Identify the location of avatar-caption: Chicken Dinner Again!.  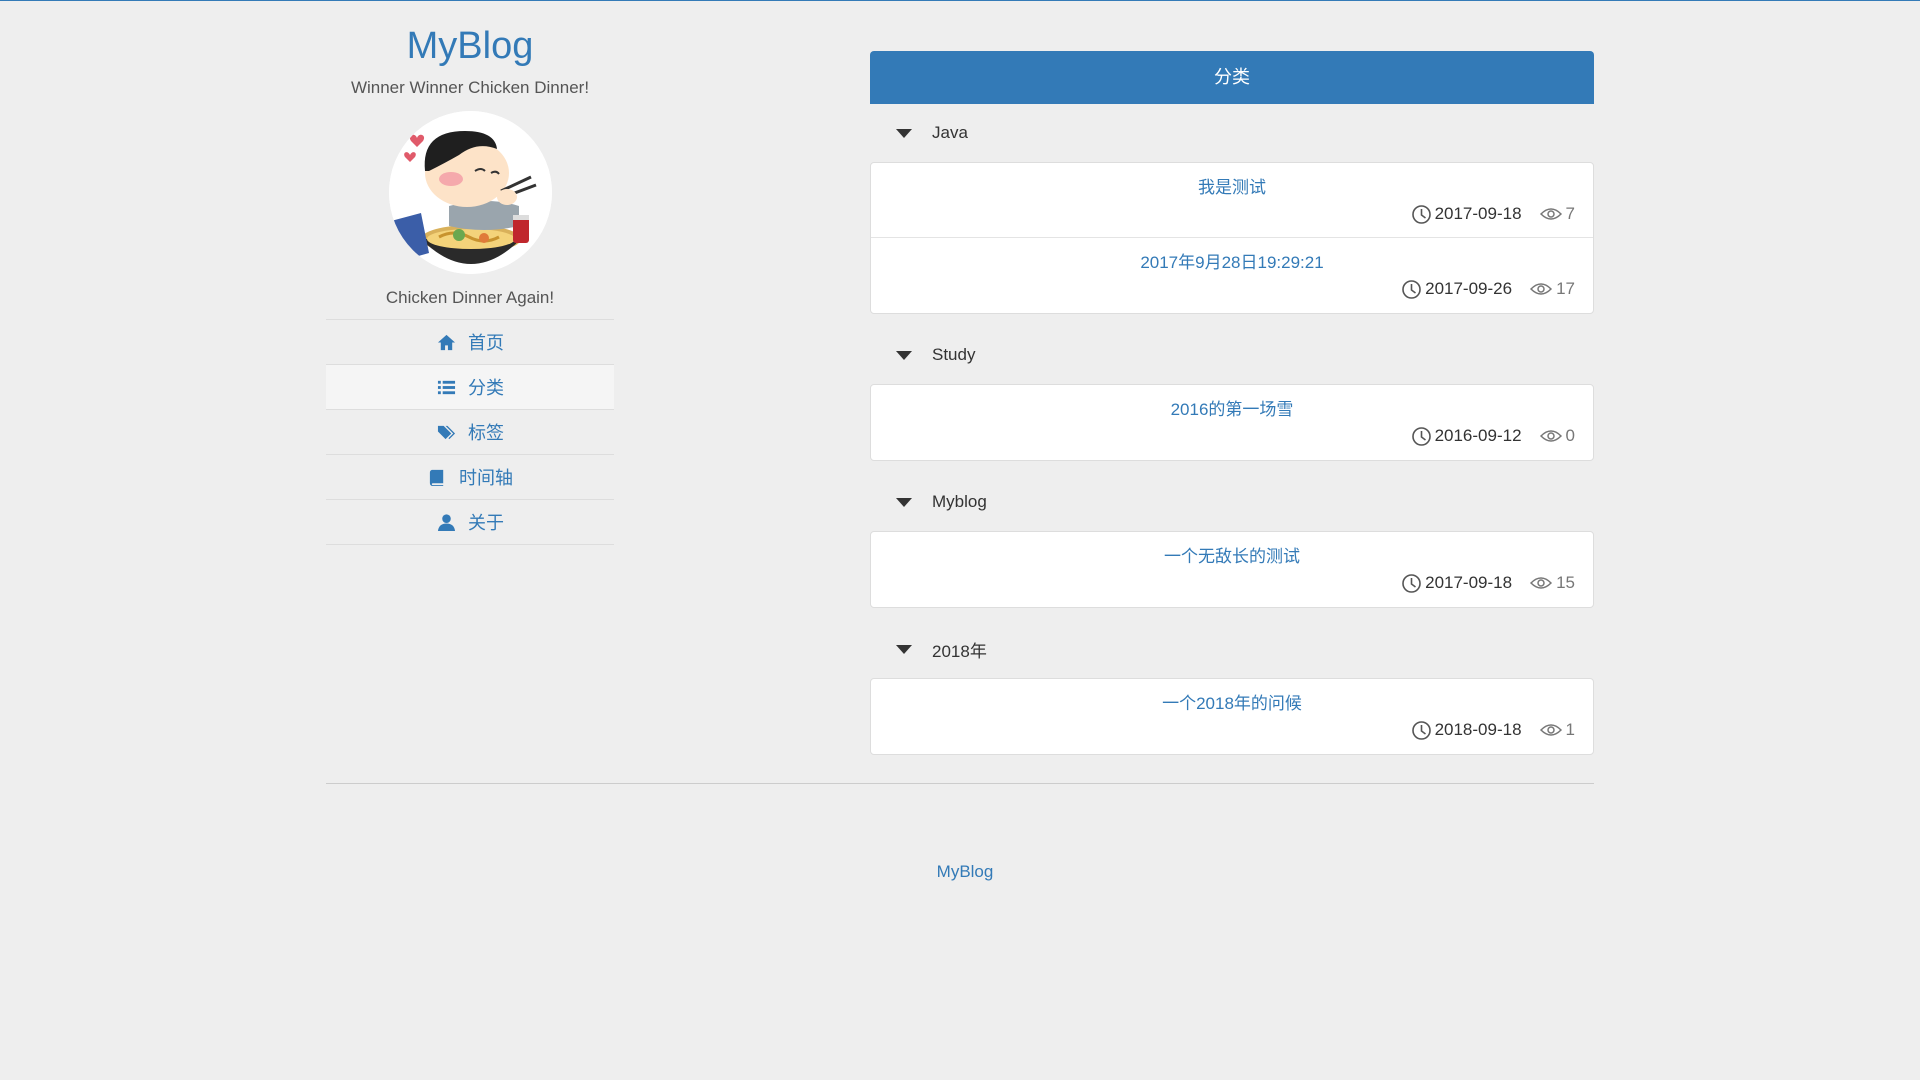
(470, 297).